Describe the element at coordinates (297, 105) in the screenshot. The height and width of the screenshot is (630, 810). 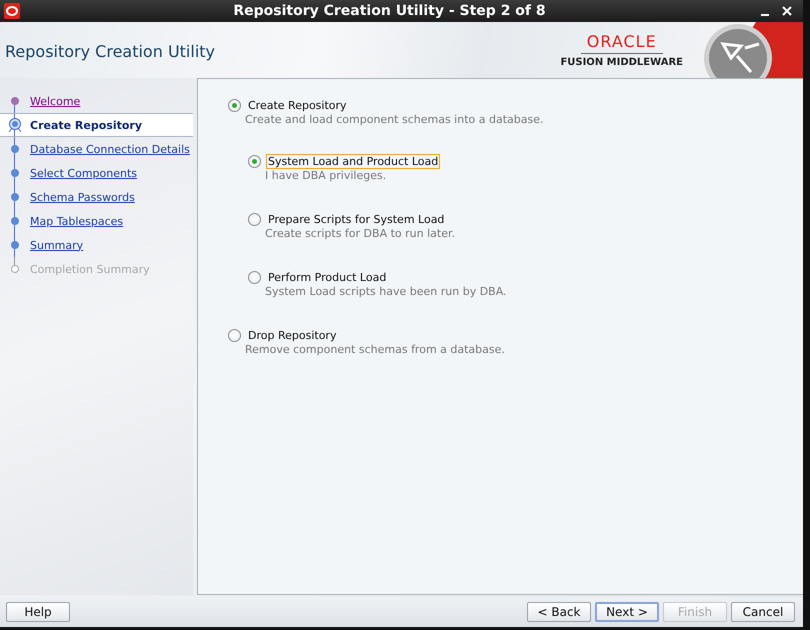
I see `option-label: Create Repository` at that location.